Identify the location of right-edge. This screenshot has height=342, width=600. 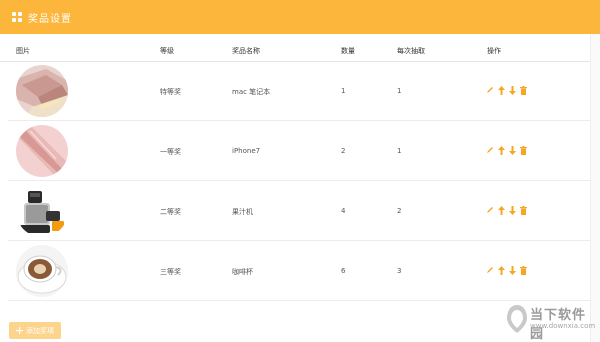
(595, 188).